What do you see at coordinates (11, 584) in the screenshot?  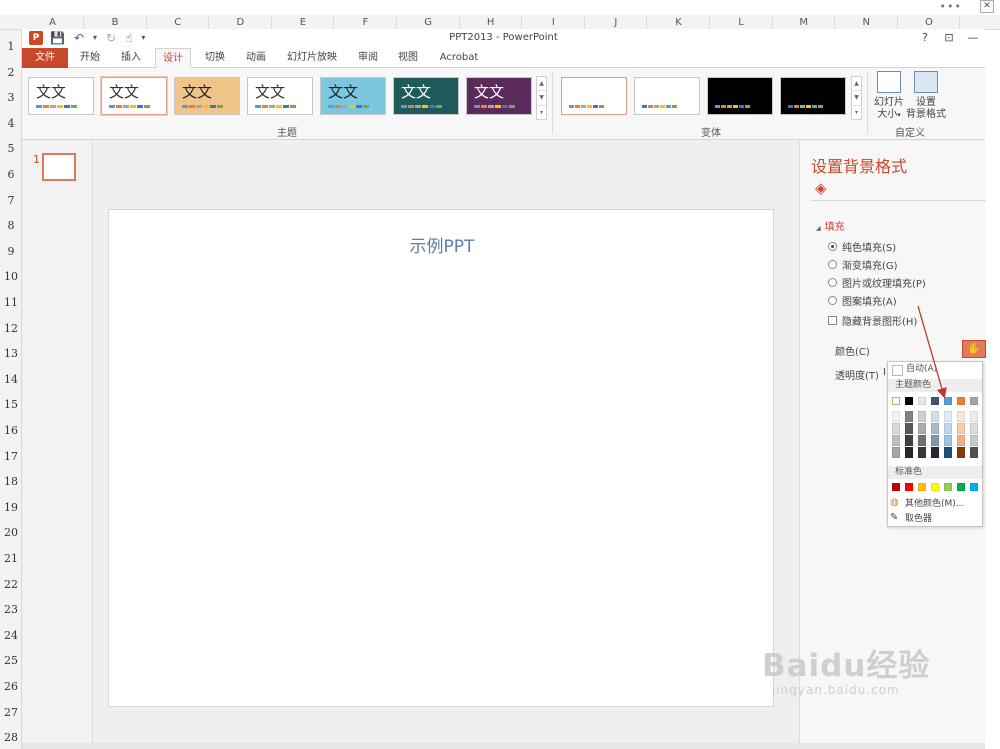 I see `row-header: 22` at bounding box center [11, 584].